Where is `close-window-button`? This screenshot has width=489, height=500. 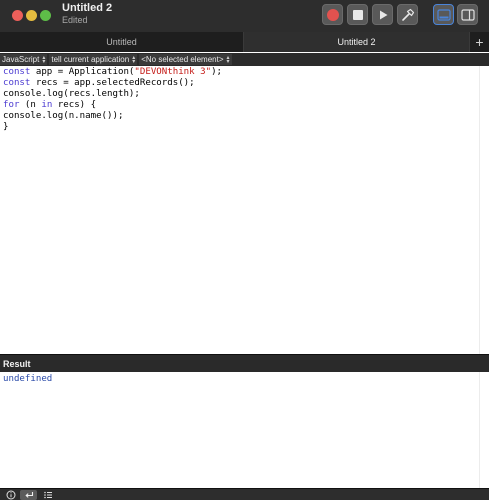 close-window-button is located at coordinates (17, 15).